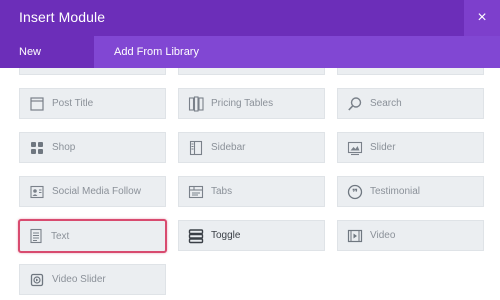 This screenshot has width=500, height=300. Describe the element at coordinates (196, 236) in the screenshot. I see `toggle-icon` at that location.